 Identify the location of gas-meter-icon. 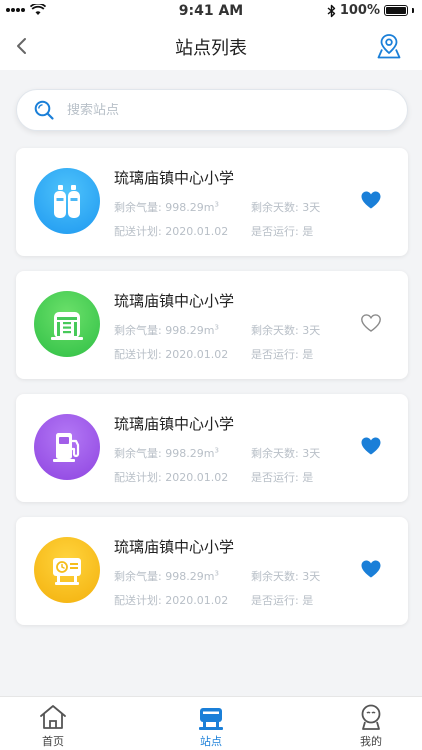
(67, 570).